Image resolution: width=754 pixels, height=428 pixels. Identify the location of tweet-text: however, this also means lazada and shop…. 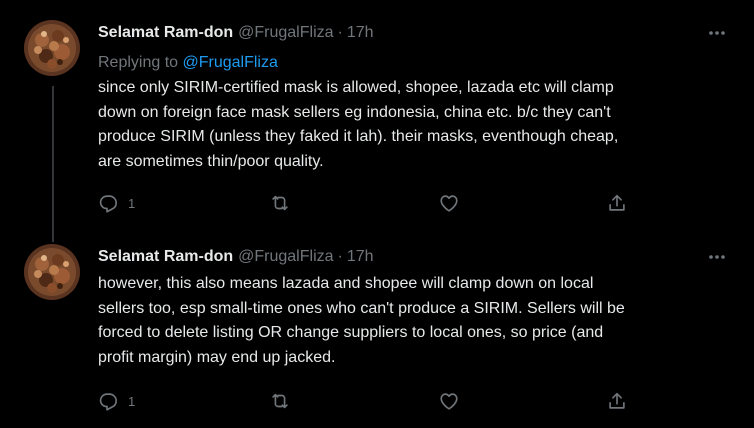
(361, 320).